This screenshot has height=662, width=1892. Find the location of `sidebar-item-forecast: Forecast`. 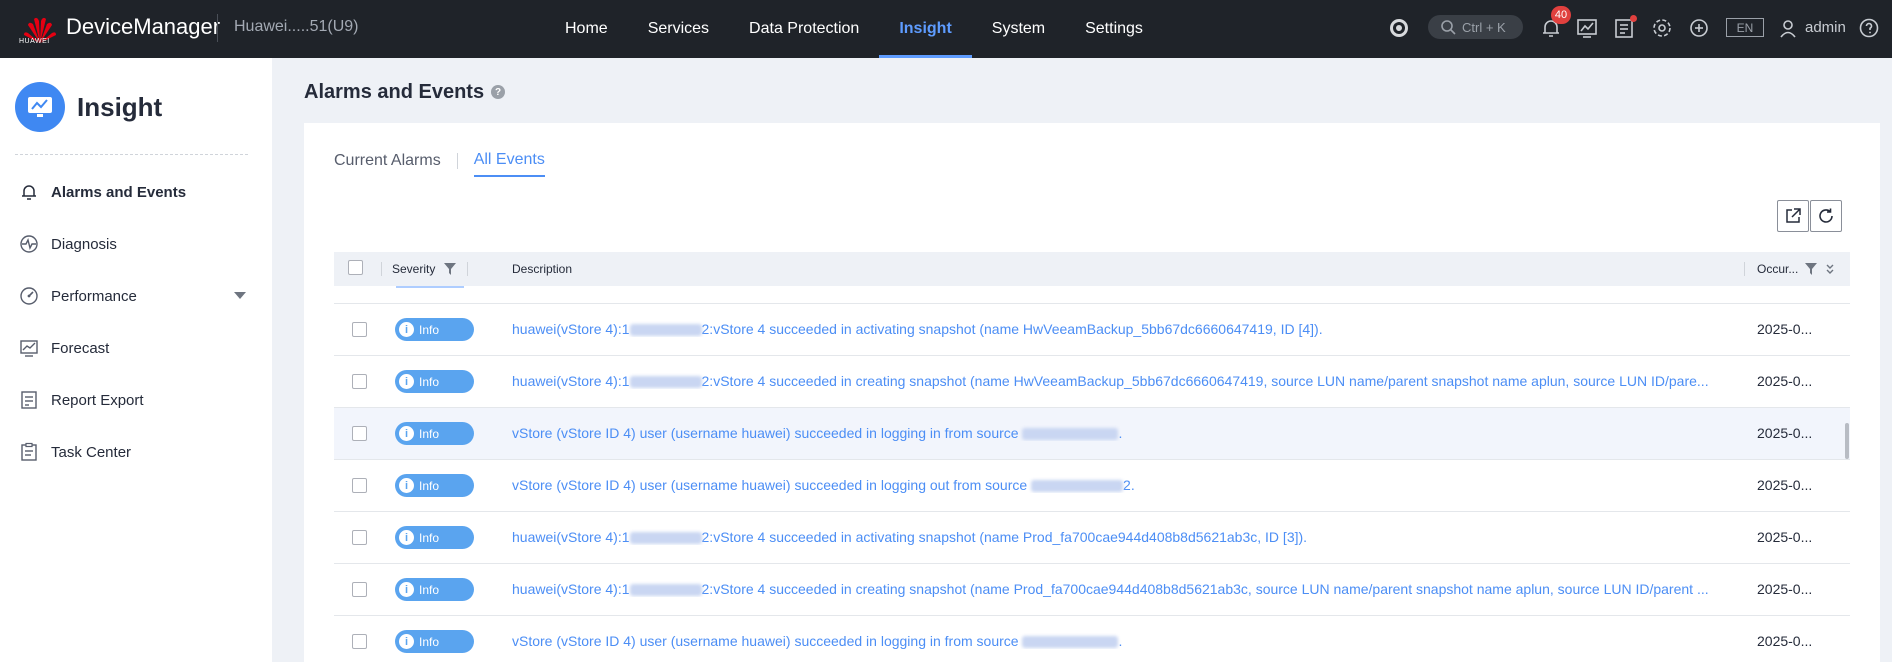

sidebar-item-forecast: Forecast is located at coordinates (136, 348).